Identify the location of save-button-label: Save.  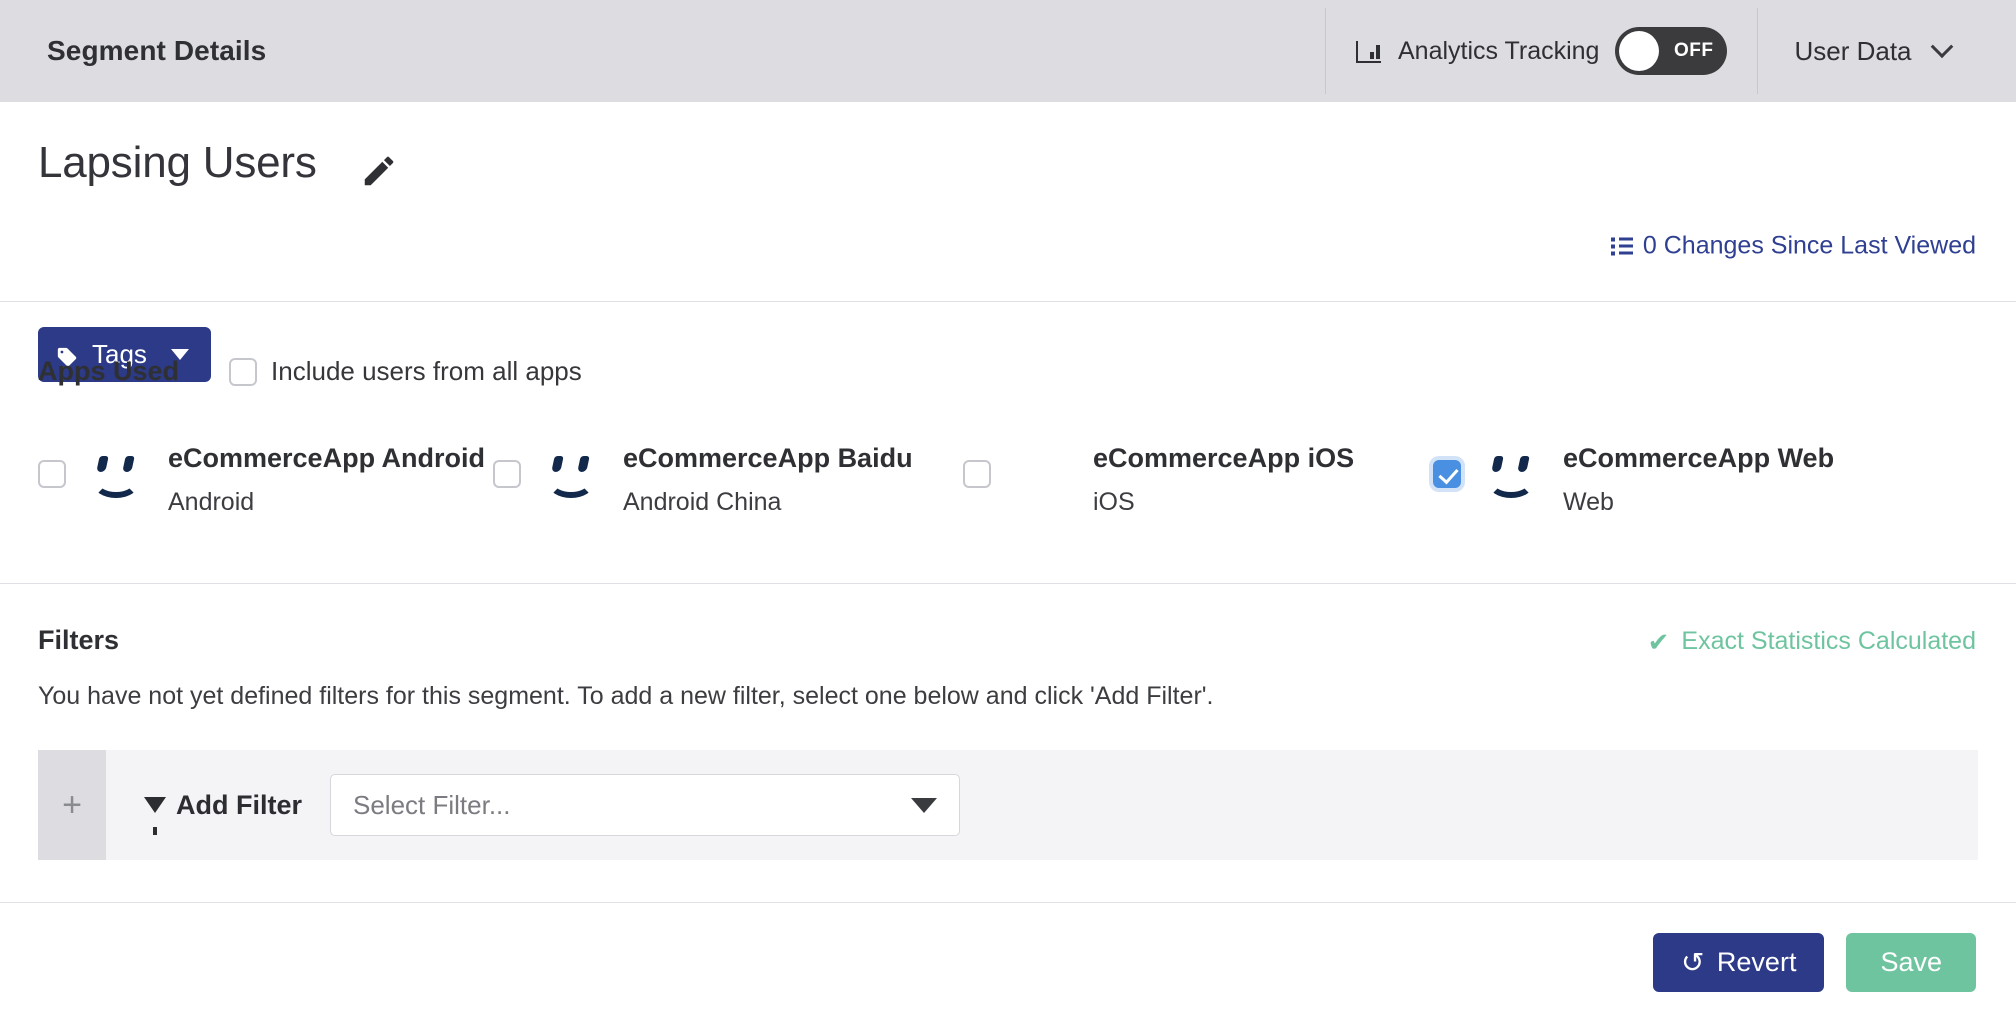
(1911, 962).